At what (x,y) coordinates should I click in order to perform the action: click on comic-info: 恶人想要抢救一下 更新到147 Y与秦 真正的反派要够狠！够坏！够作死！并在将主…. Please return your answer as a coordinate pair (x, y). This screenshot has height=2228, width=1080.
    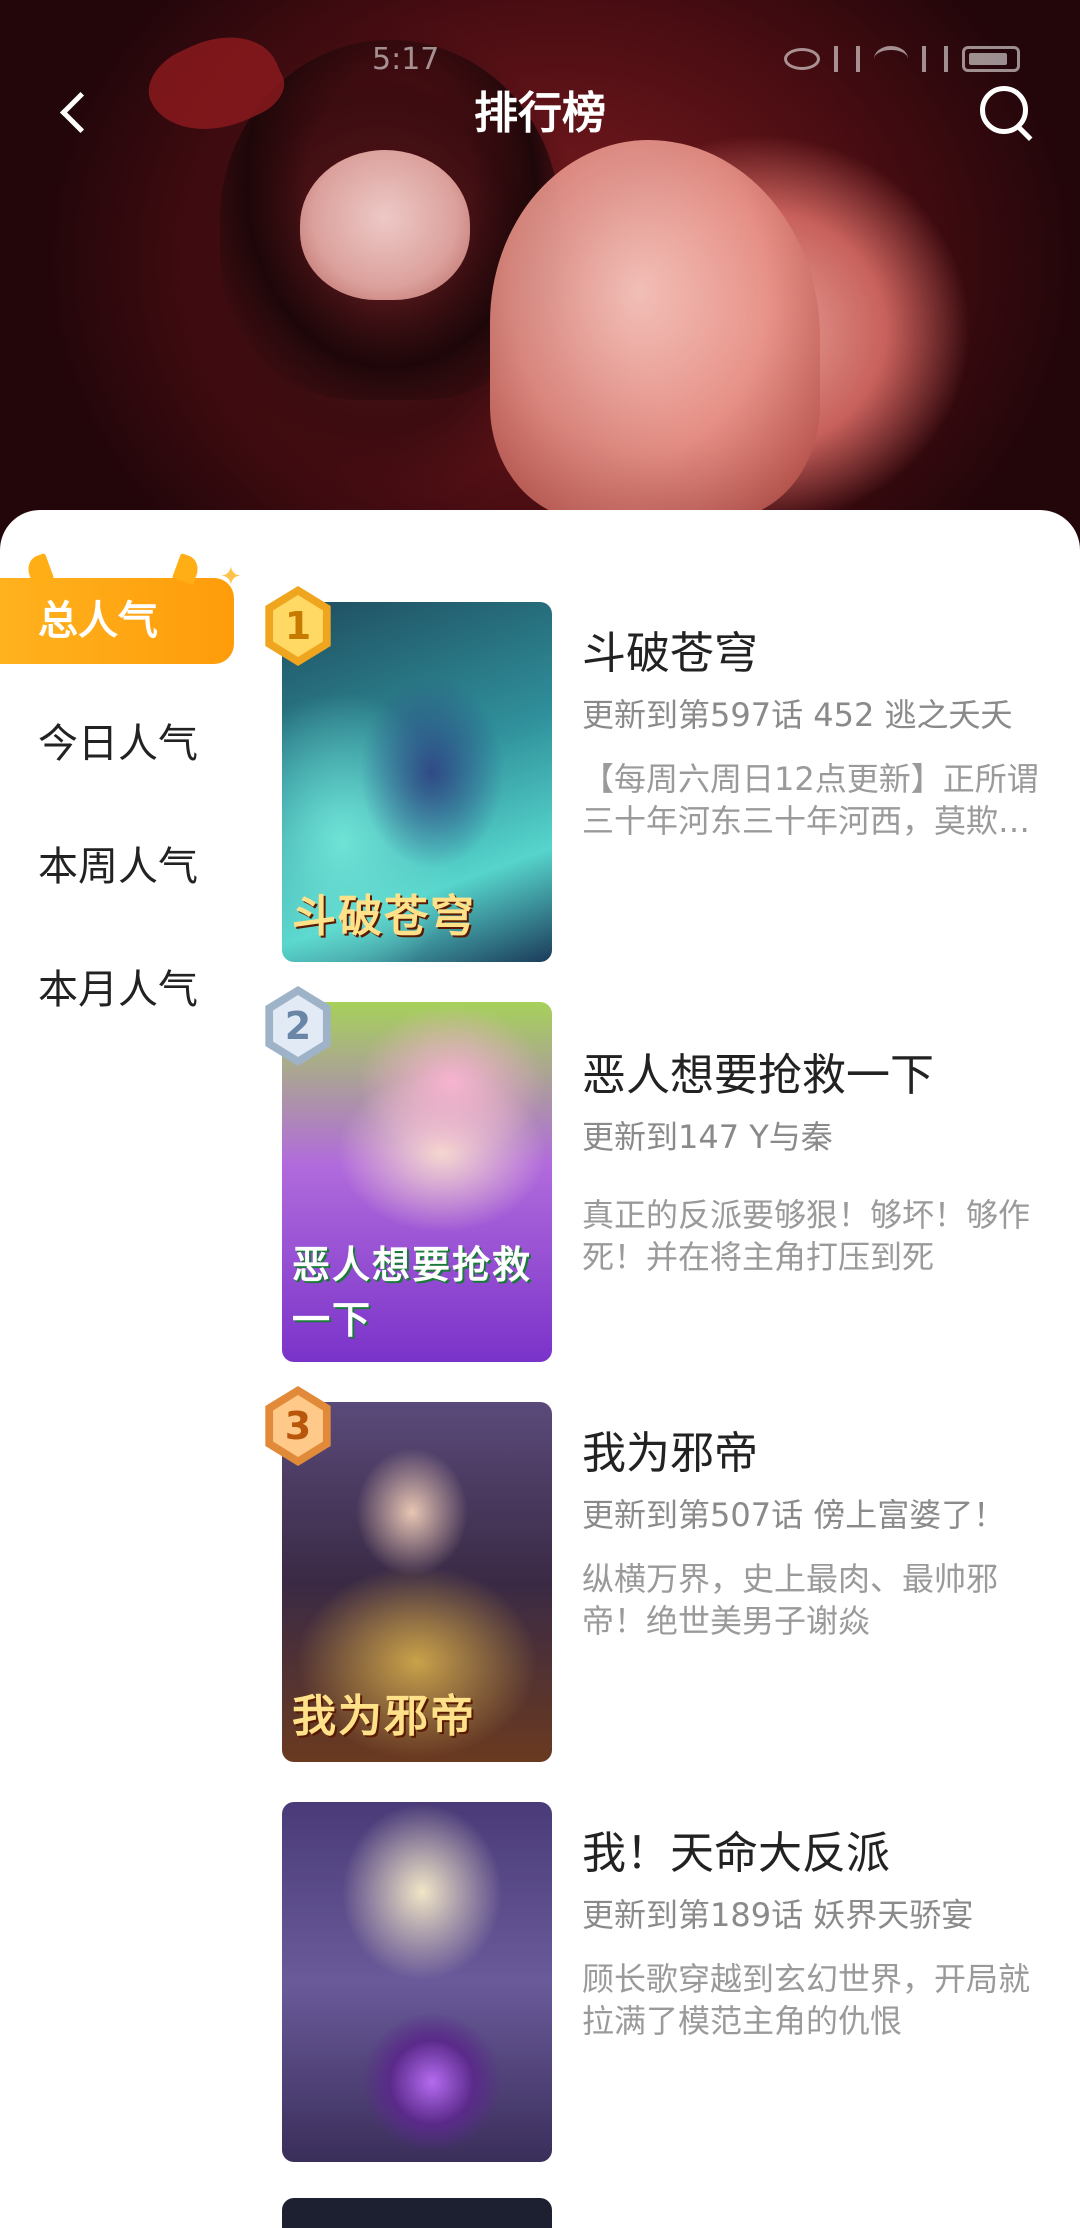
    Looking at the image, I should click on (817, 1140).